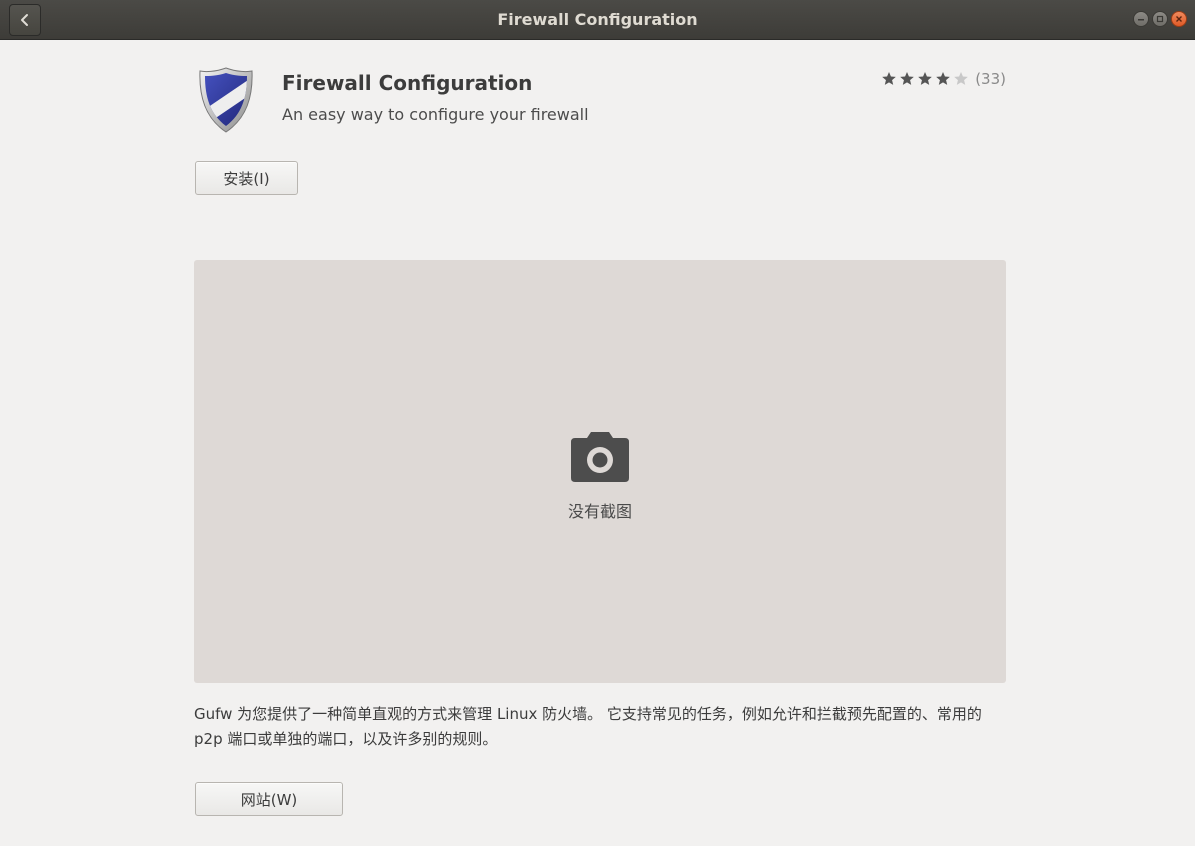 This screenshot has width=1195, height=846. What do you see at coordinates (226, 100) in the screenshot?
I see `shield-icon` at bounding box center [226, 100].